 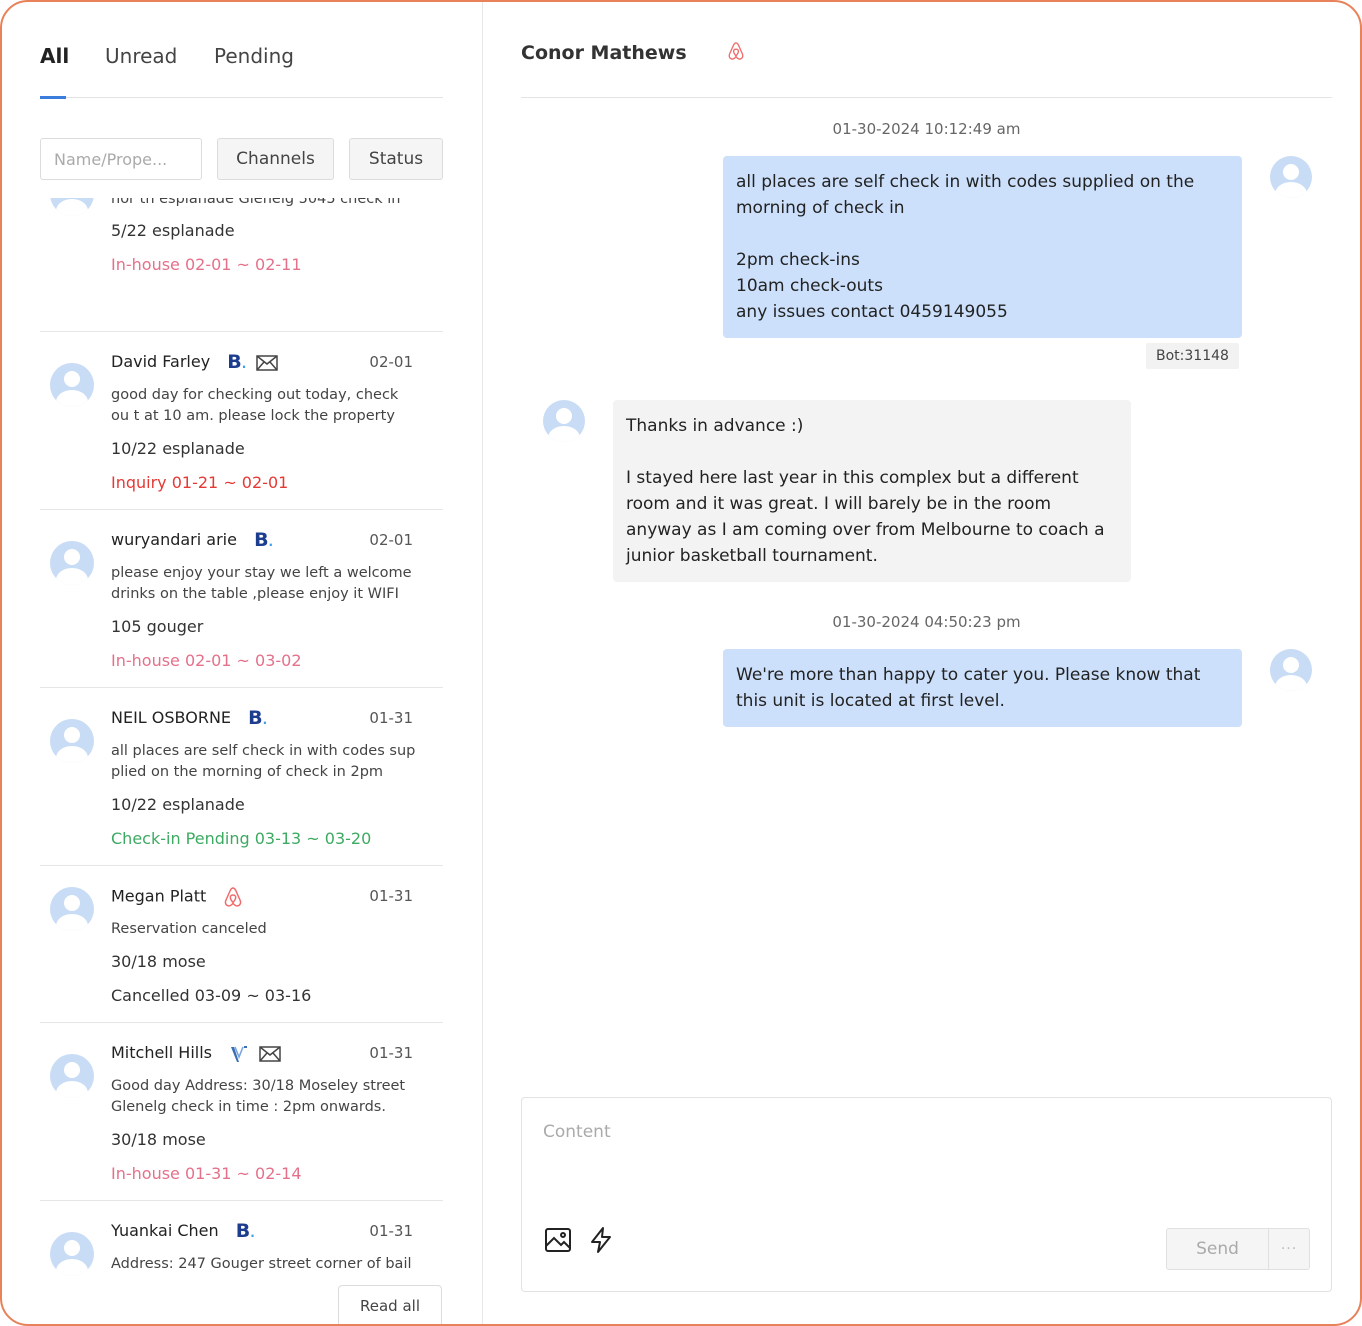 I want to click on tab-unread: Unread, so click(x=141, y=56).